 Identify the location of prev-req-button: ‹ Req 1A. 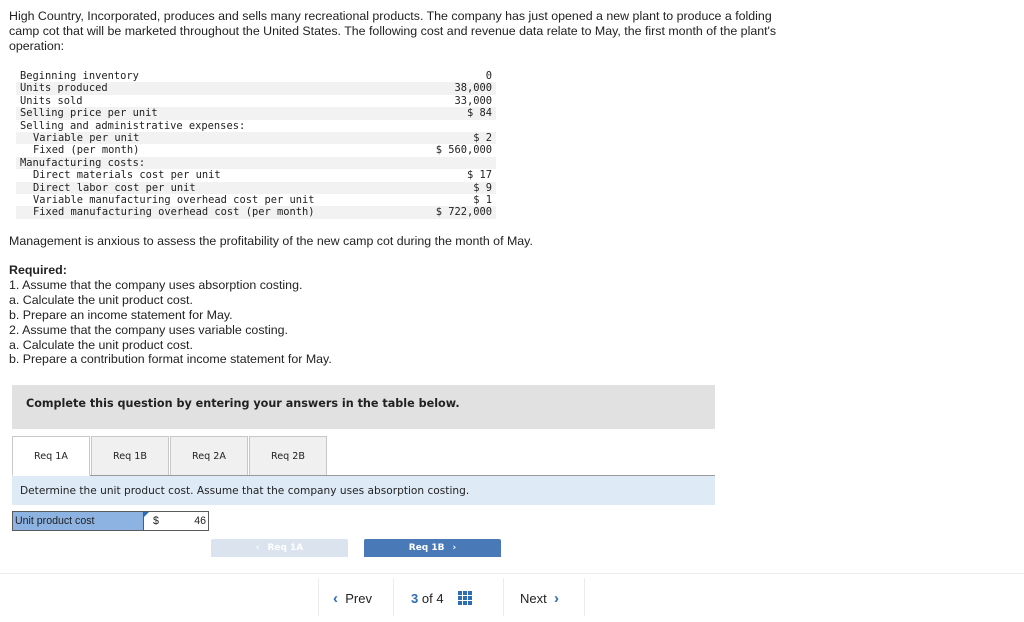
(279, 548).